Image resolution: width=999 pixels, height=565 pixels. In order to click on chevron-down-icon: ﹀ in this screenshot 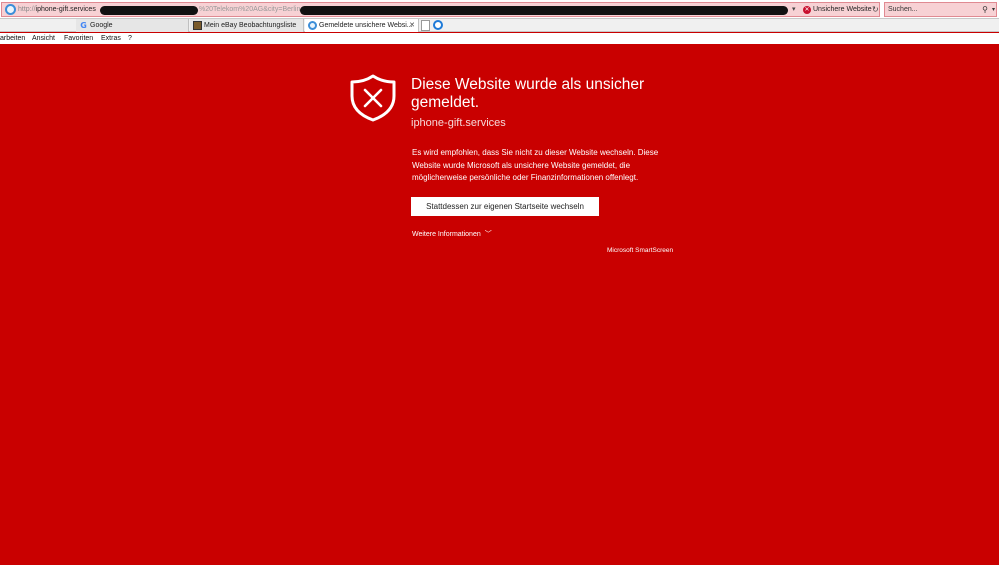, I will do `click(488, 234)`.